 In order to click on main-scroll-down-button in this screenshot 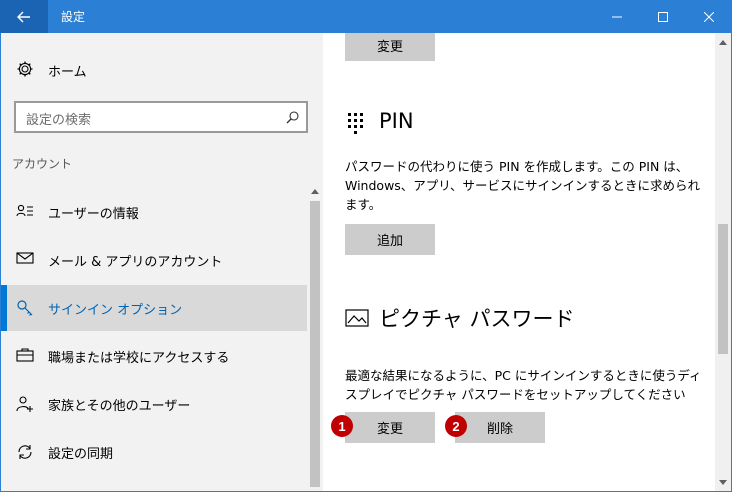, I will do `click(723, 482)`.